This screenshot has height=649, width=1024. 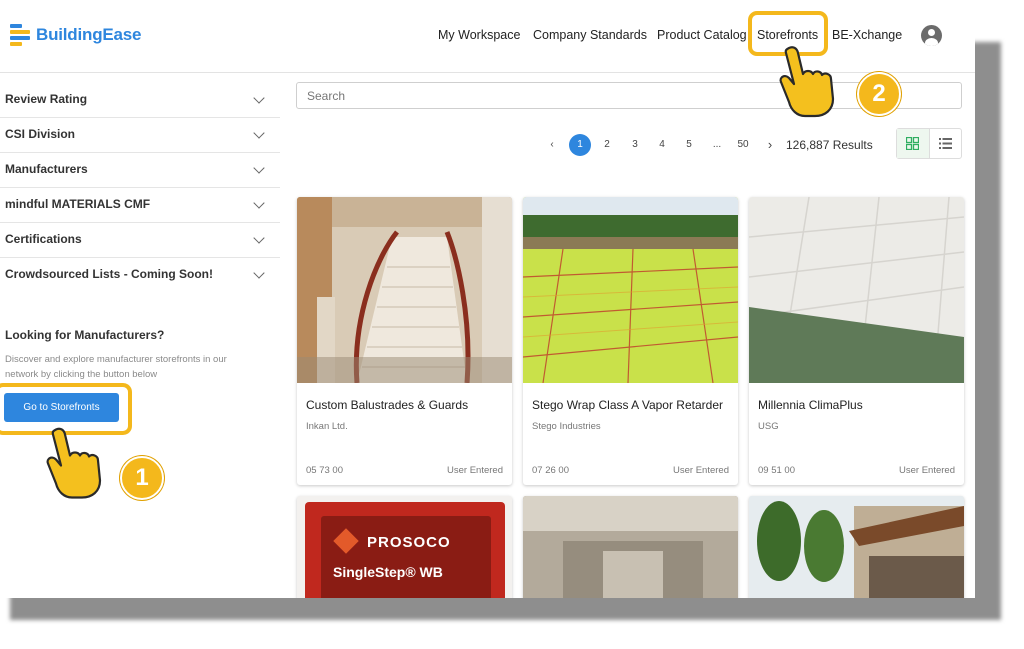 What do you see at coordinates (409, 542) in the screenshot?
I see `prosoco-label: PROSOCO` at bounding box center [409, 542].